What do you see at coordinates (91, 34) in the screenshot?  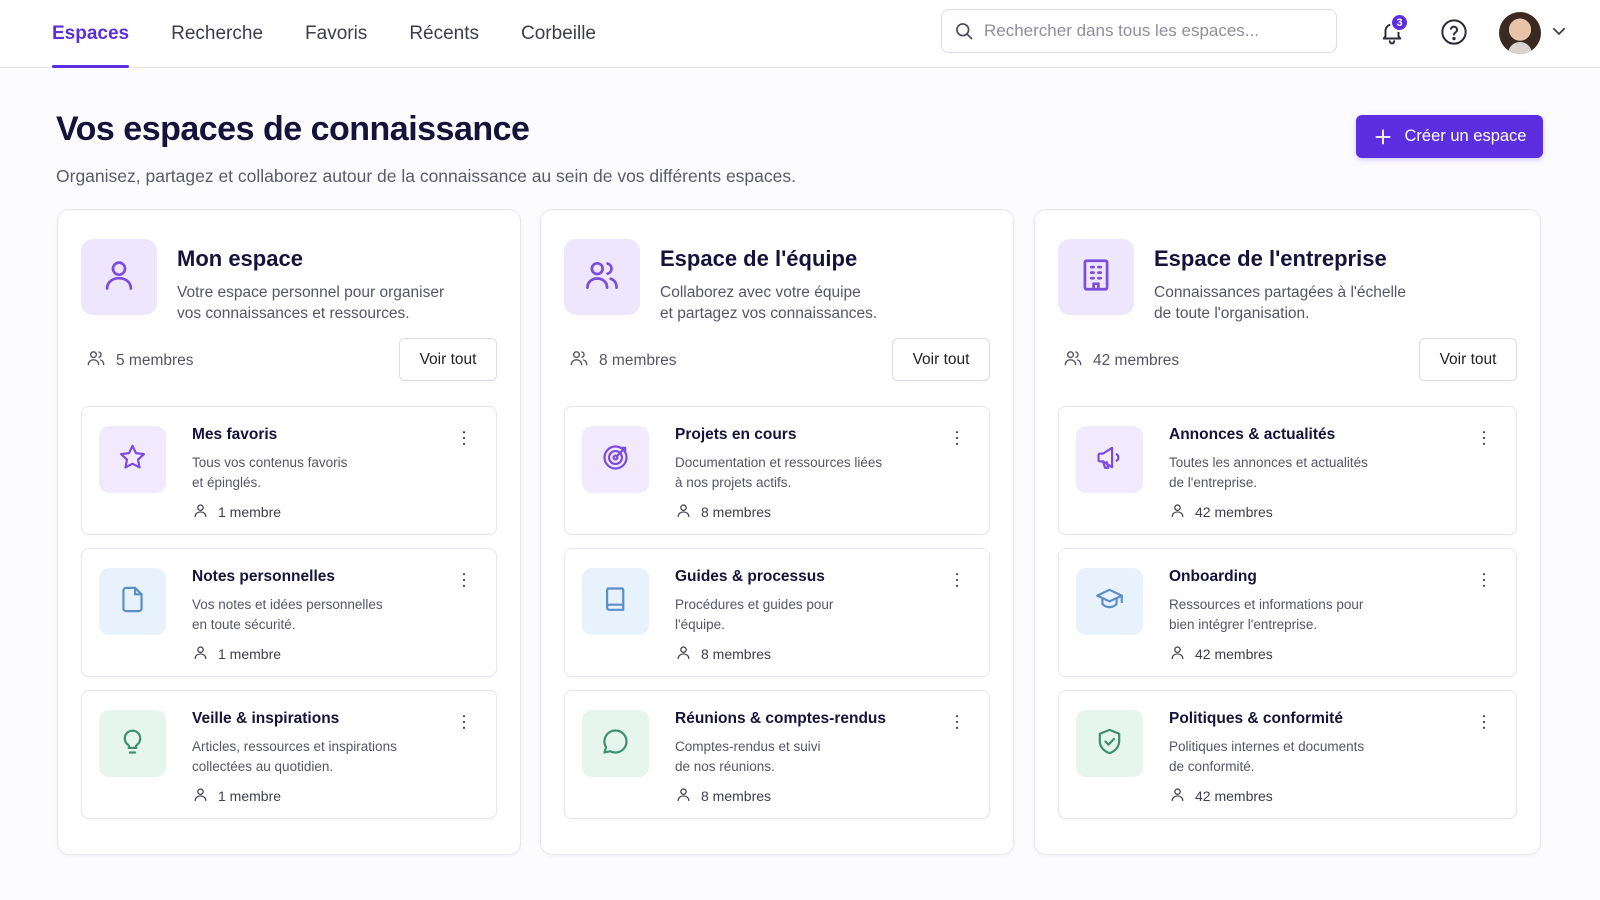 I see `tab-espaces: Espaces` at bounding box center [91, 34].